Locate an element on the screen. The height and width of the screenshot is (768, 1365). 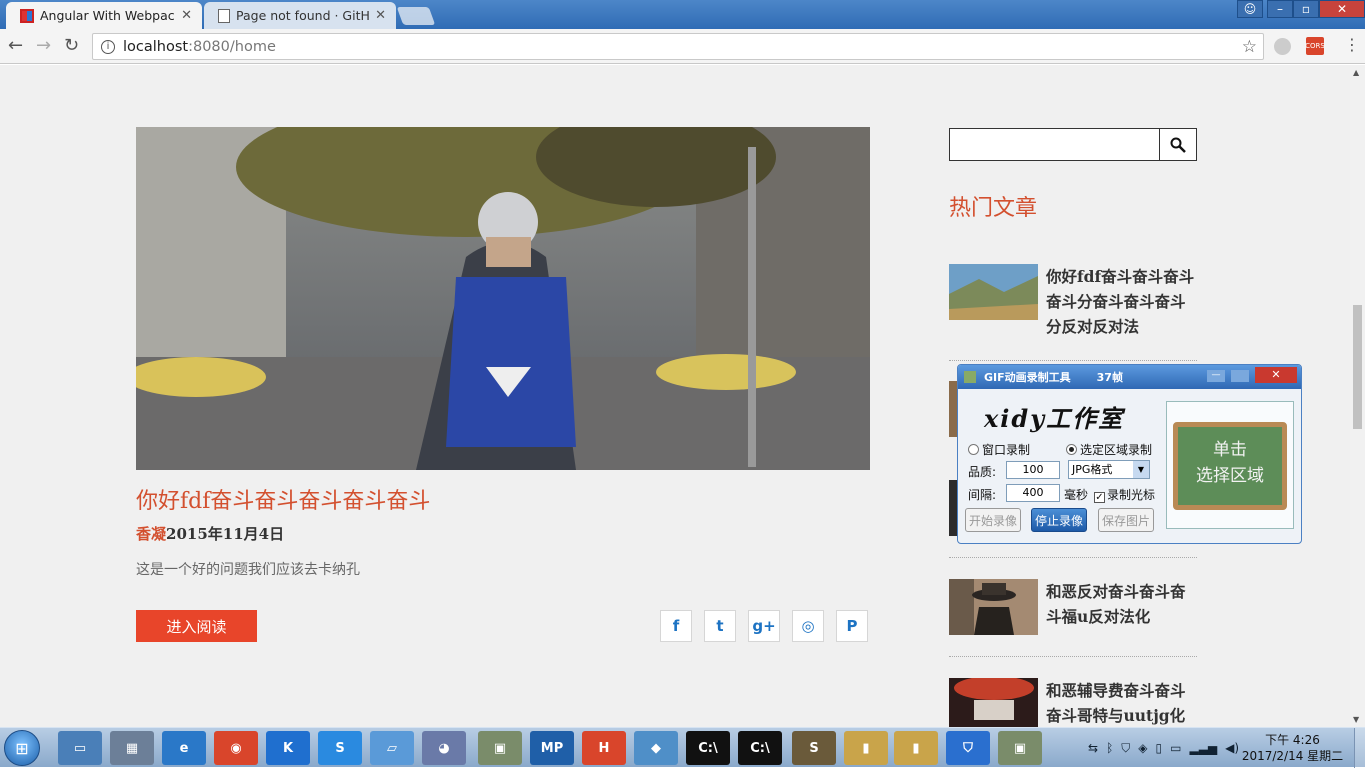
close-window-button: ✕ is located at coordinates (1342, 9).